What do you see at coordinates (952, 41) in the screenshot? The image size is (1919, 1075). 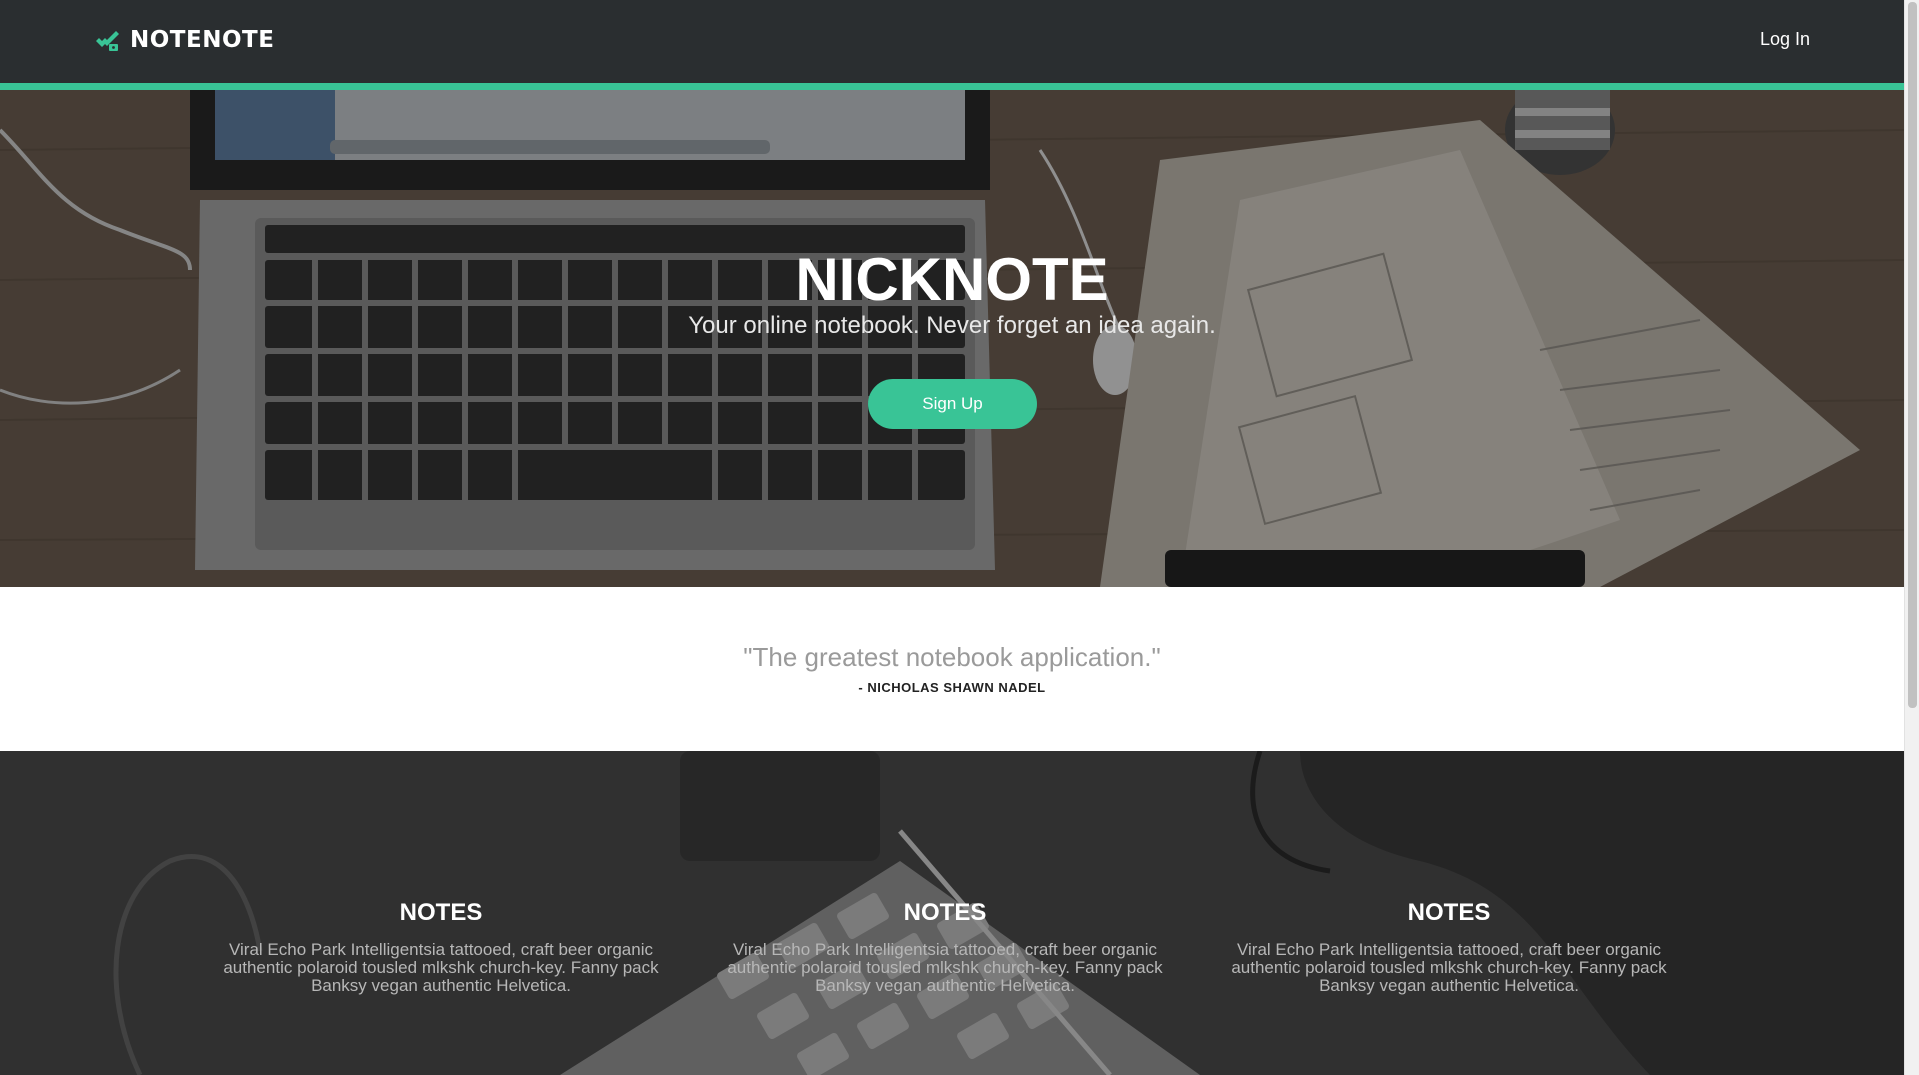 I see `navbar: NOTENOTE Log In` at bounding box center [952, 41].